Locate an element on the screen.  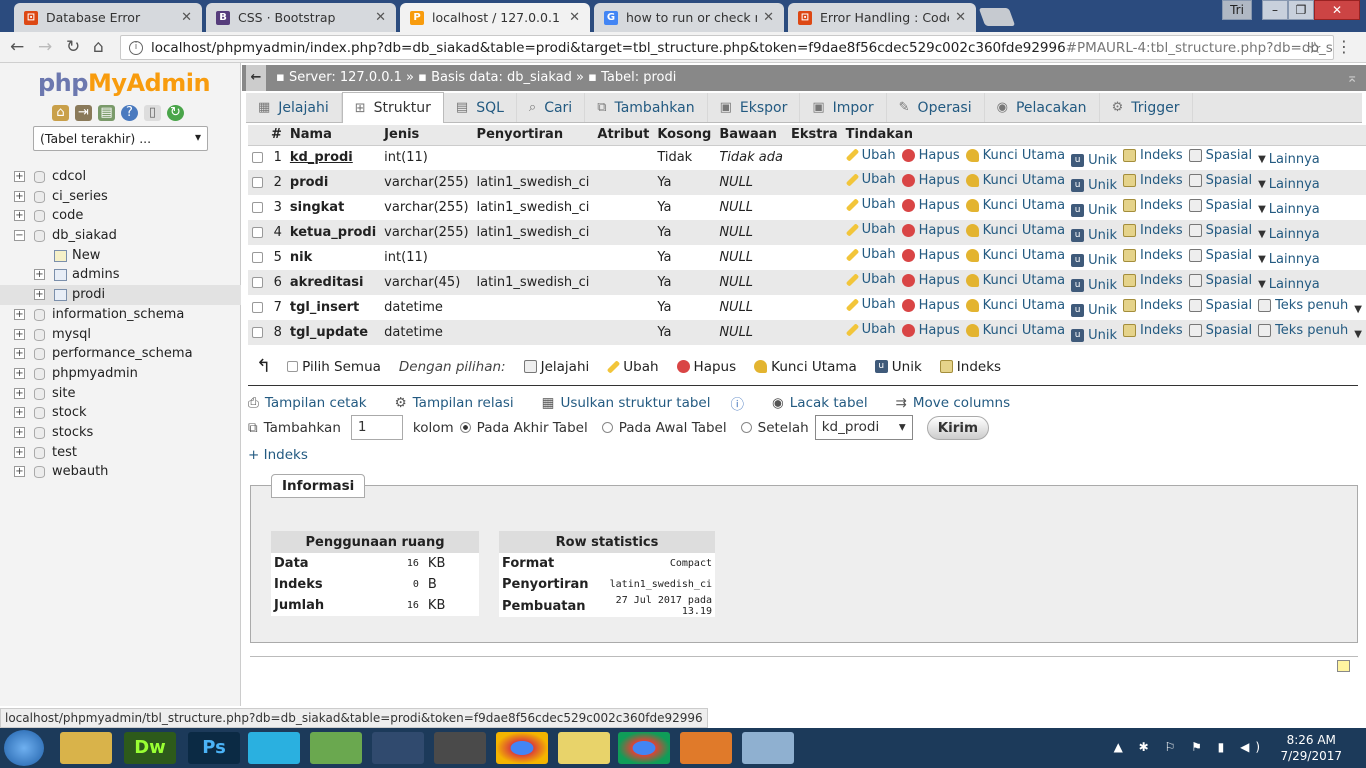
column-count-input: 1 is located at coordinates (376, 427).